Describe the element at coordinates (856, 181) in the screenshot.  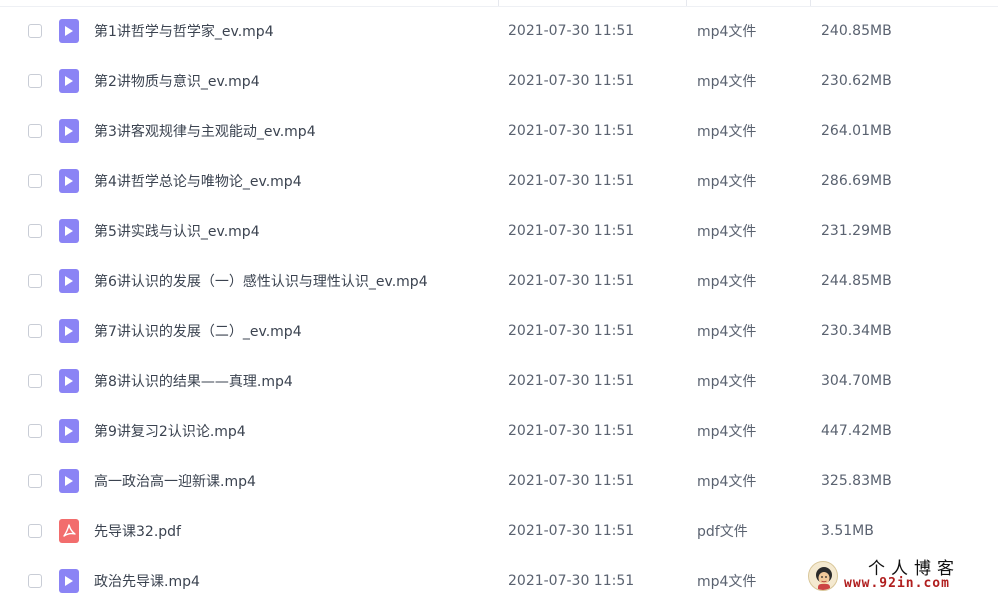
I see `file-size: 286.69MB` at that location.